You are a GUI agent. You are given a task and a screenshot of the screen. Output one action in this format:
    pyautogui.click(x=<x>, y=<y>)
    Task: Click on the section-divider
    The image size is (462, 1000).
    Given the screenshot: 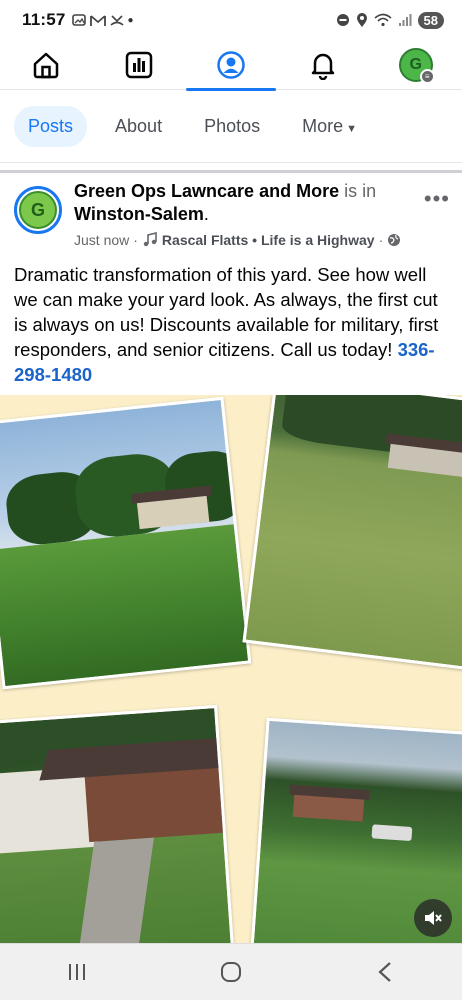 What is the action you would take?
    pyautogui.click(x=231, y=171)
    